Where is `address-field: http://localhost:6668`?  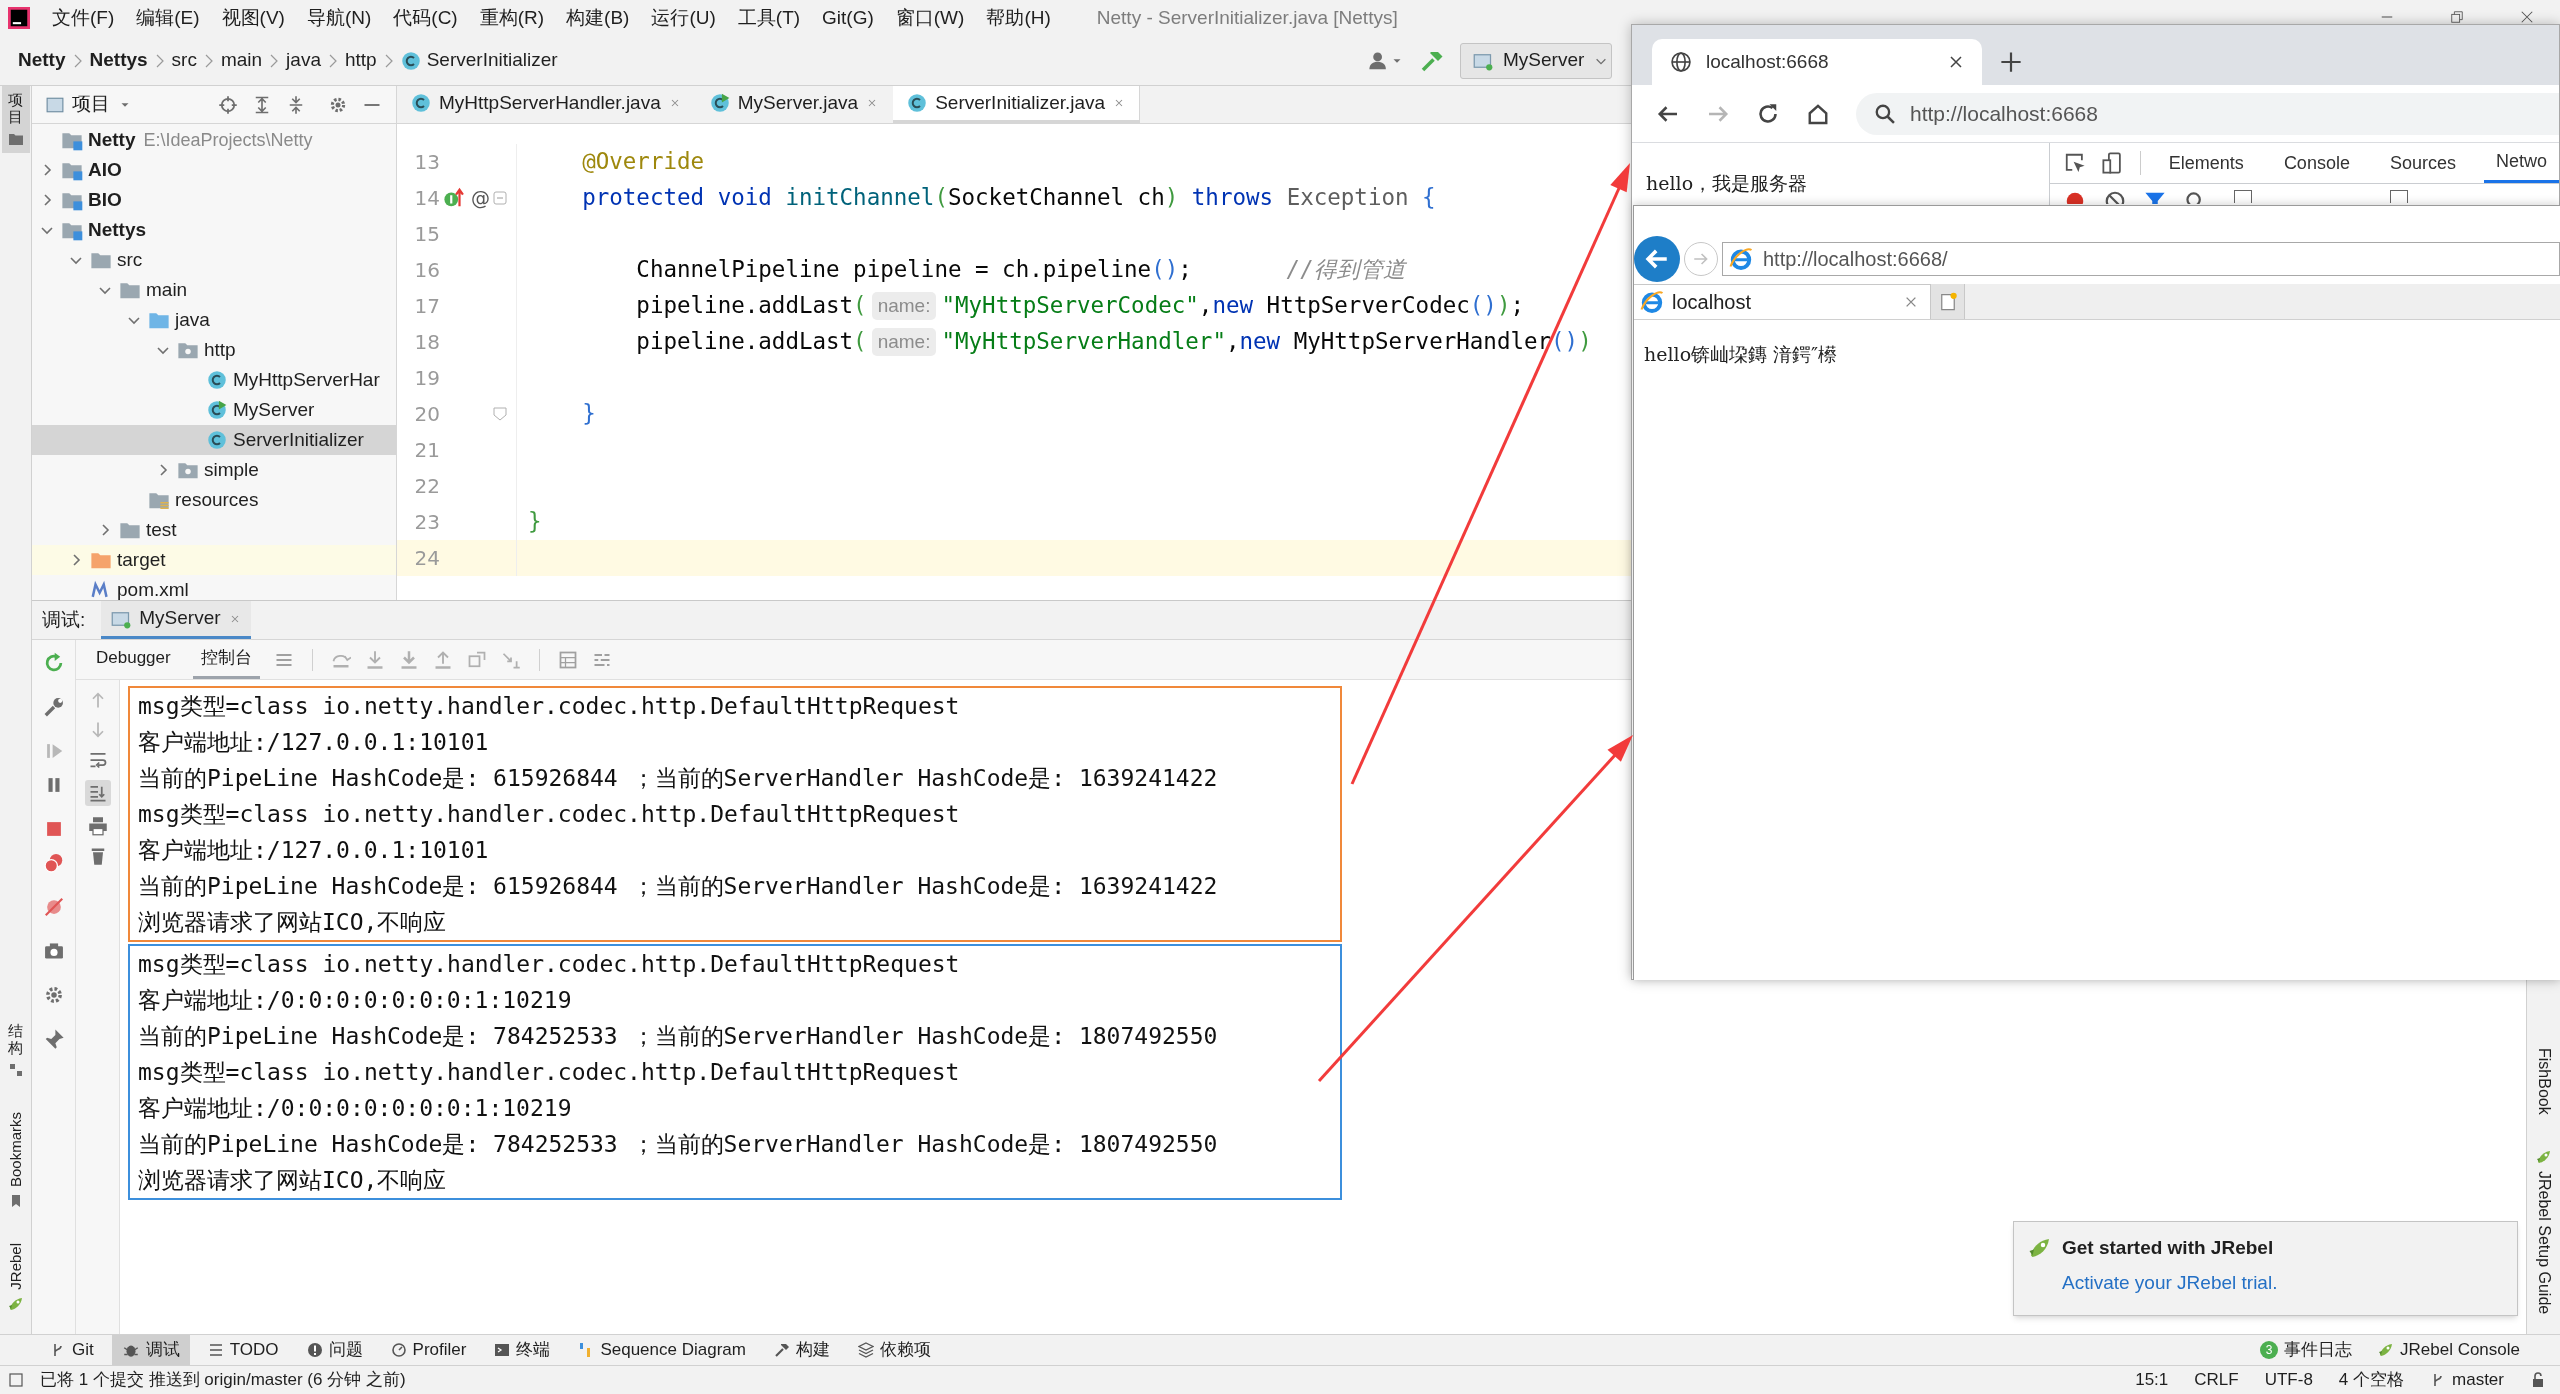
address-field: http://localhost:6668 is located at coordinates (2207, 113).